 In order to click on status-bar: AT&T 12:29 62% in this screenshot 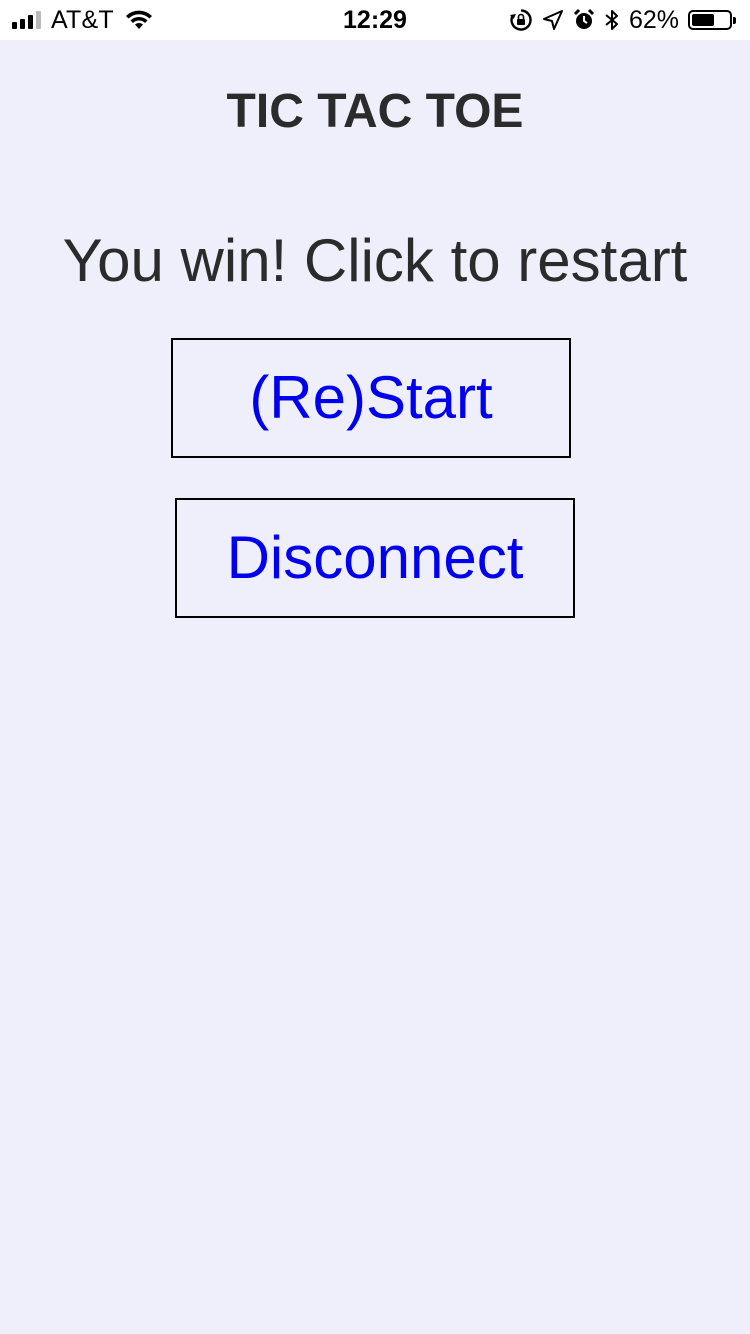, I will do `click(375, 20)`.